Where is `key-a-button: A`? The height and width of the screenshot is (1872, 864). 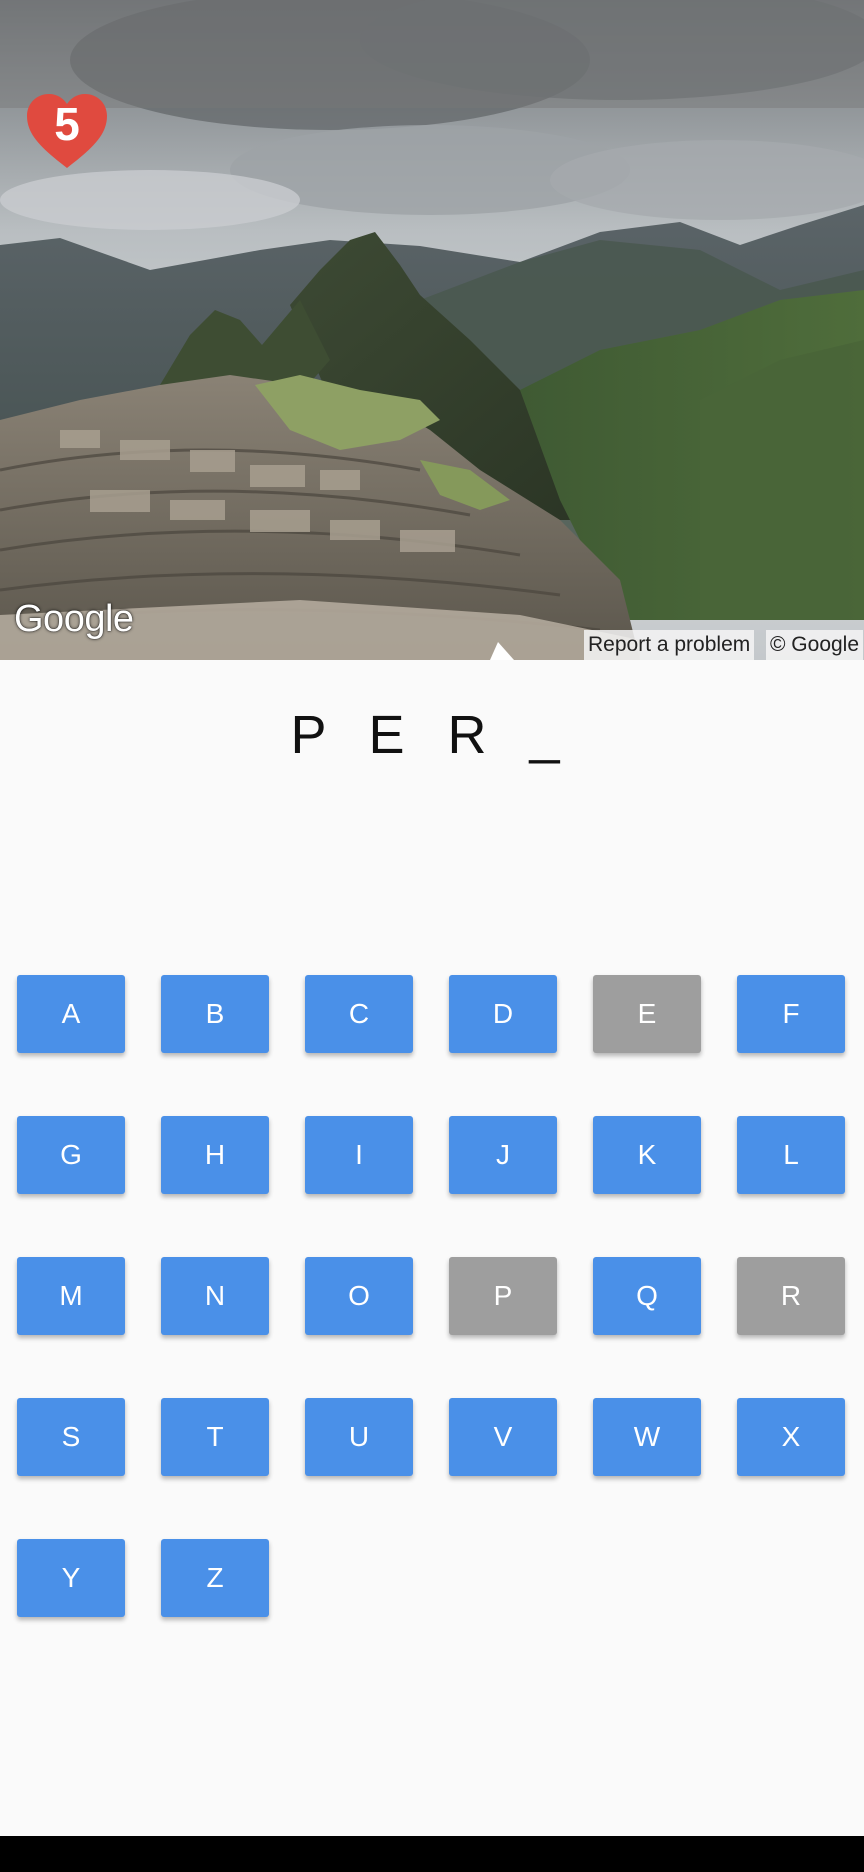 key-a-button: A is located at coordinates (71, 1014).